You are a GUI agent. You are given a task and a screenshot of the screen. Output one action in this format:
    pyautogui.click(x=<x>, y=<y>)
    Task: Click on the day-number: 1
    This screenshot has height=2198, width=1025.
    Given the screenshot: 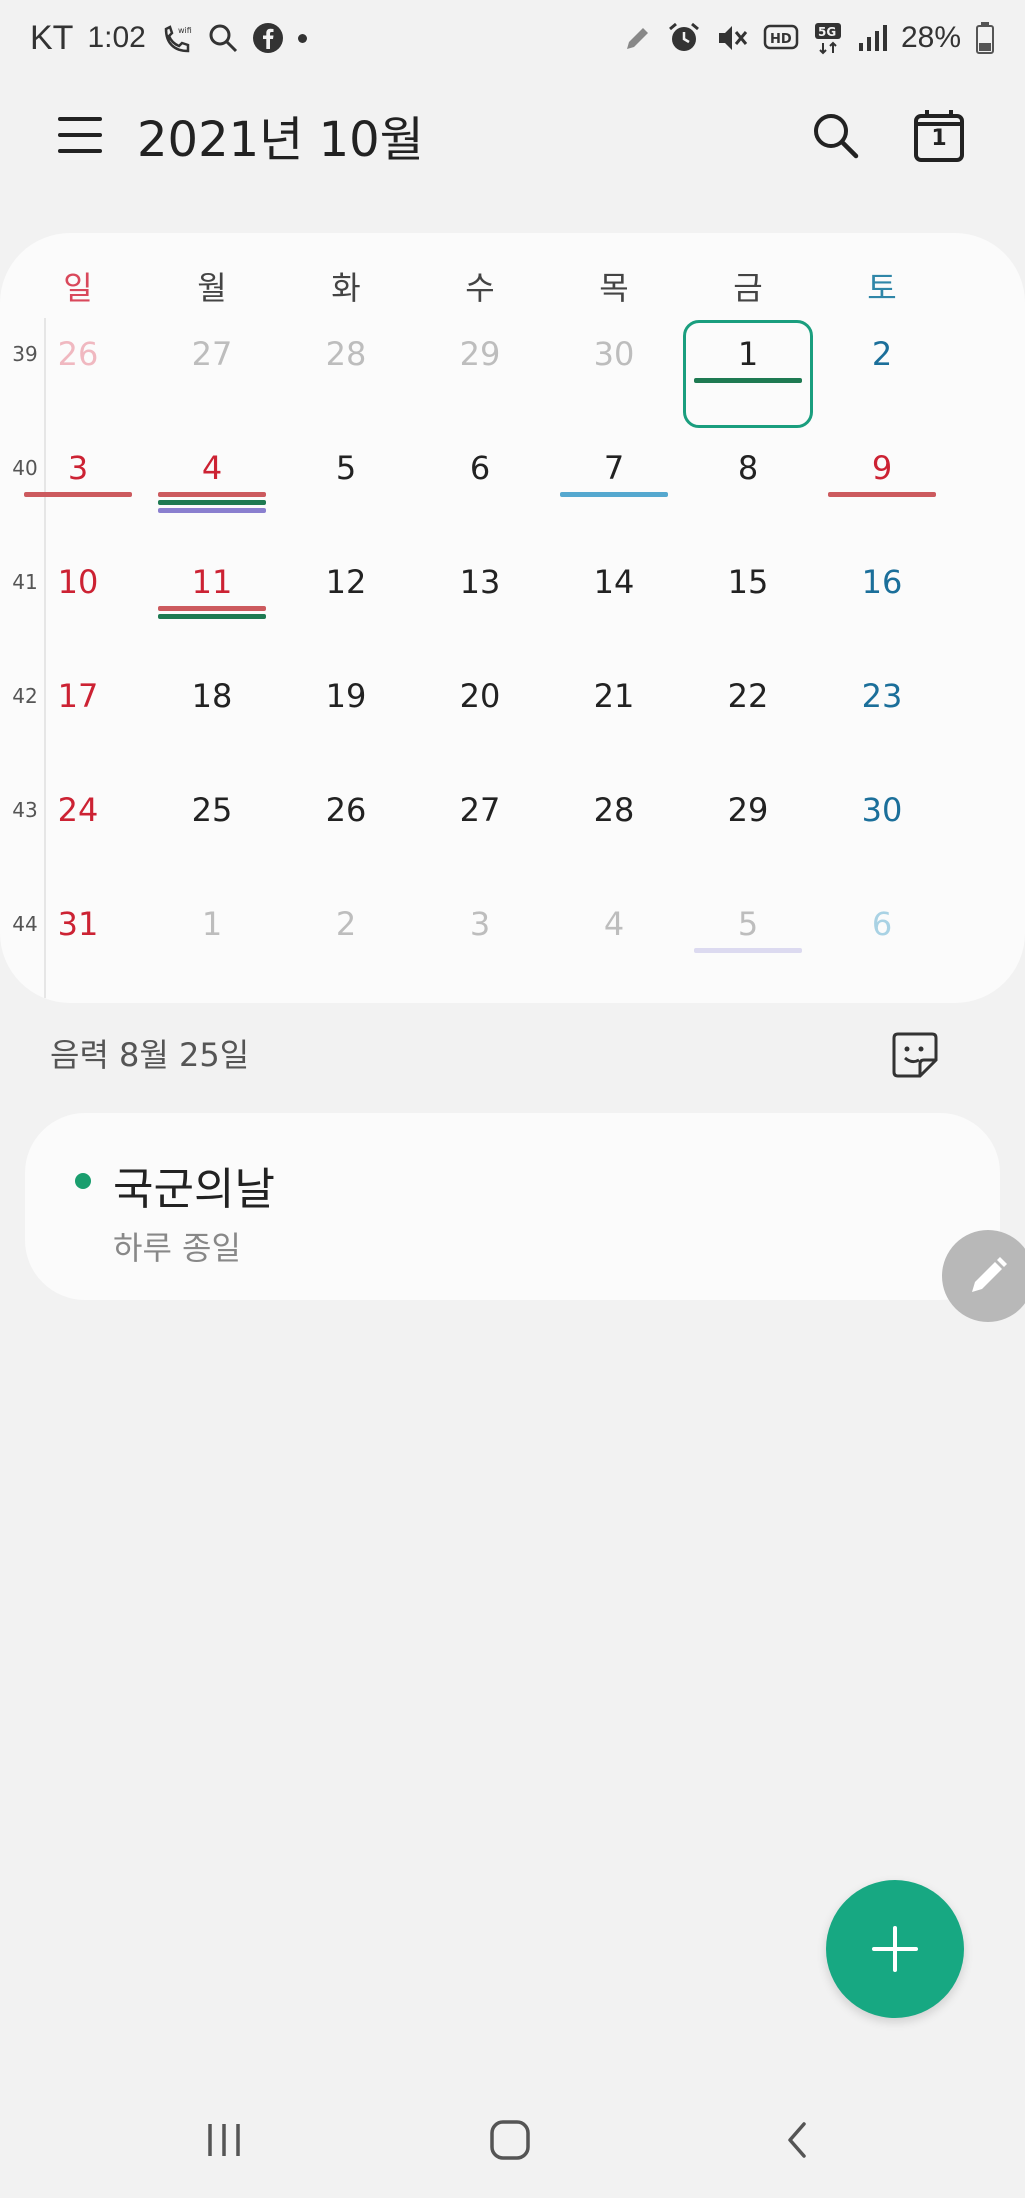 What is the action you would take?
    pyautogui.click(x=212, y=924)
    